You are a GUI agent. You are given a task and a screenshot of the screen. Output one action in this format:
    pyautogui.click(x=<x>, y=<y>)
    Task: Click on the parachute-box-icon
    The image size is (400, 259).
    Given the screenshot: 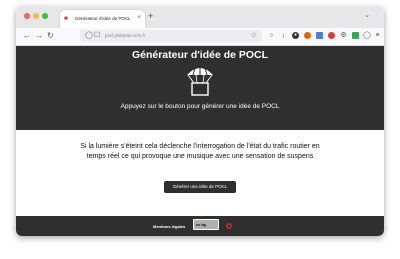 What is the action you would take?
    pyautogui.click(x=200, y=79)
    